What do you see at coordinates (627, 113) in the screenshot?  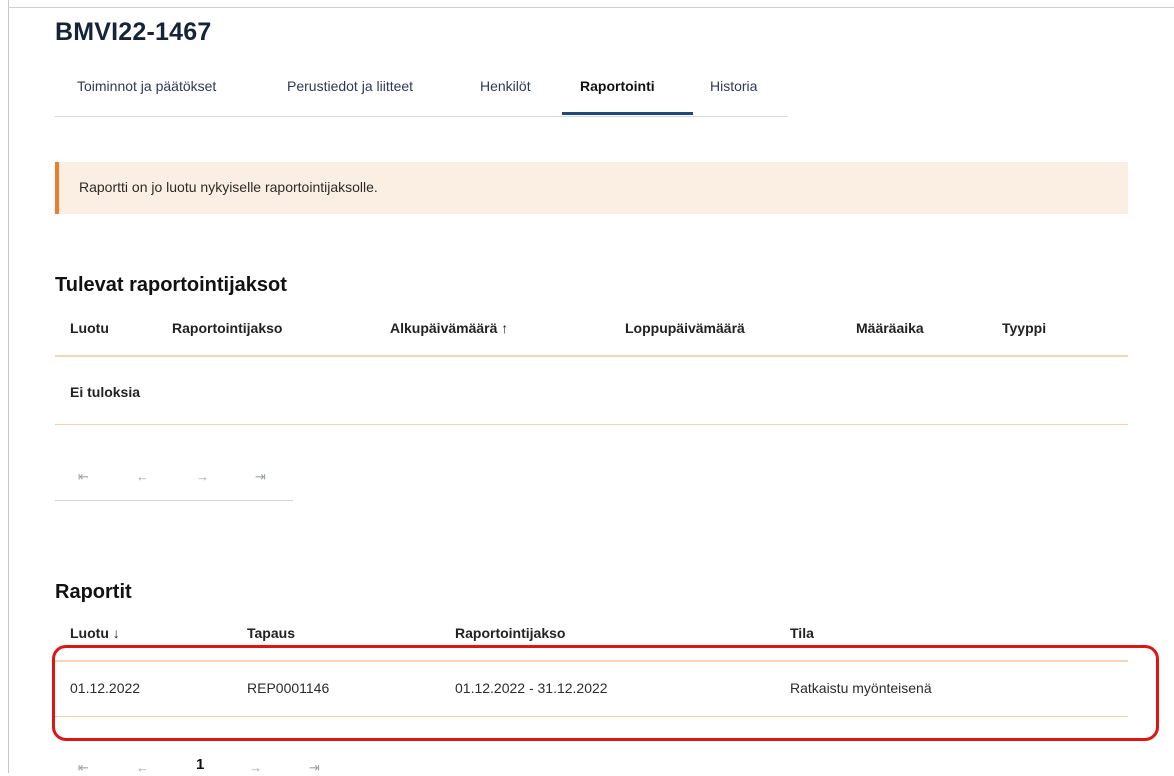 I see `active-tab-indicator` at bounding box center [627, 113].